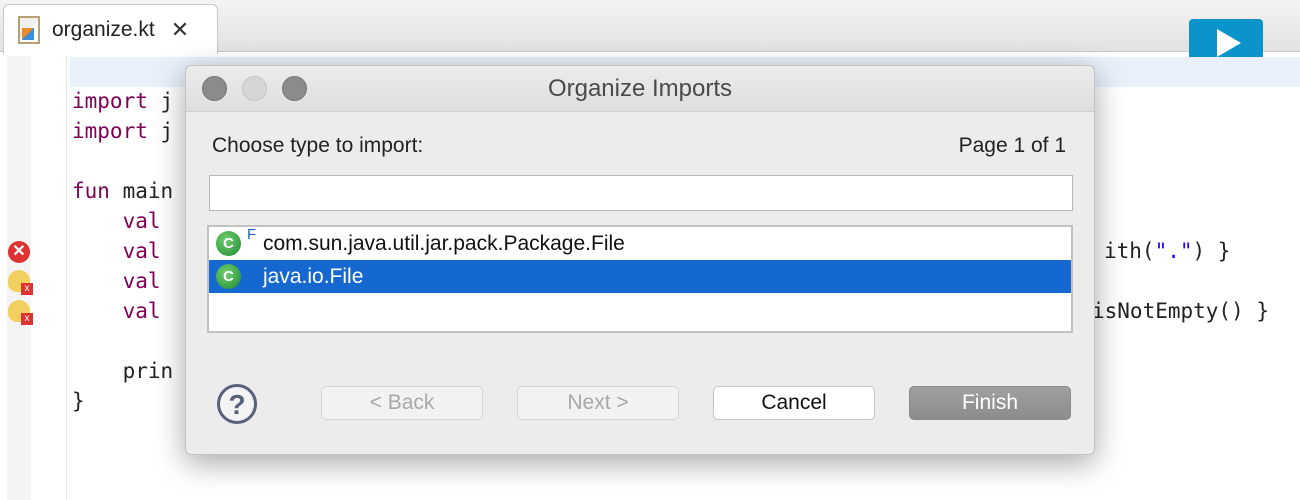 This screenshot has height=500, width=1300. Describe the element at coordinates (66, 278) in the screenshot. I see `line-number-ruler` at that location.